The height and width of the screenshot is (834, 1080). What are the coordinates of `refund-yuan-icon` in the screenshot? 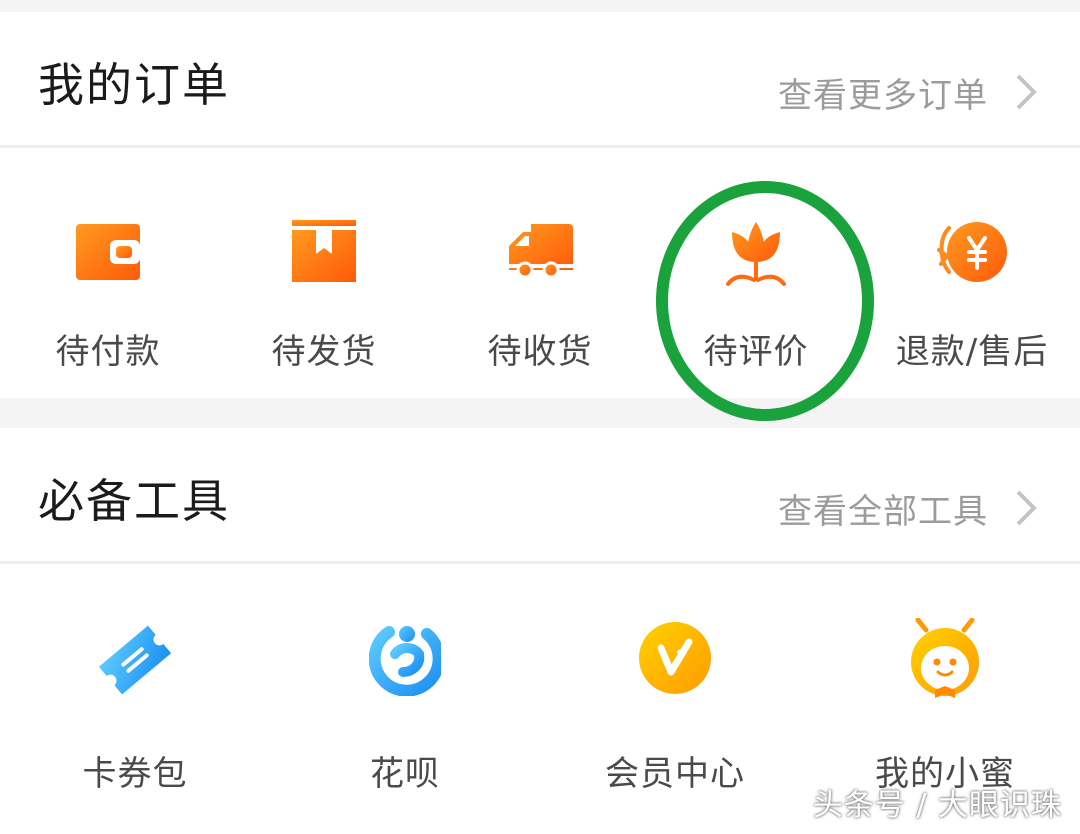 It's located at (972, 252).